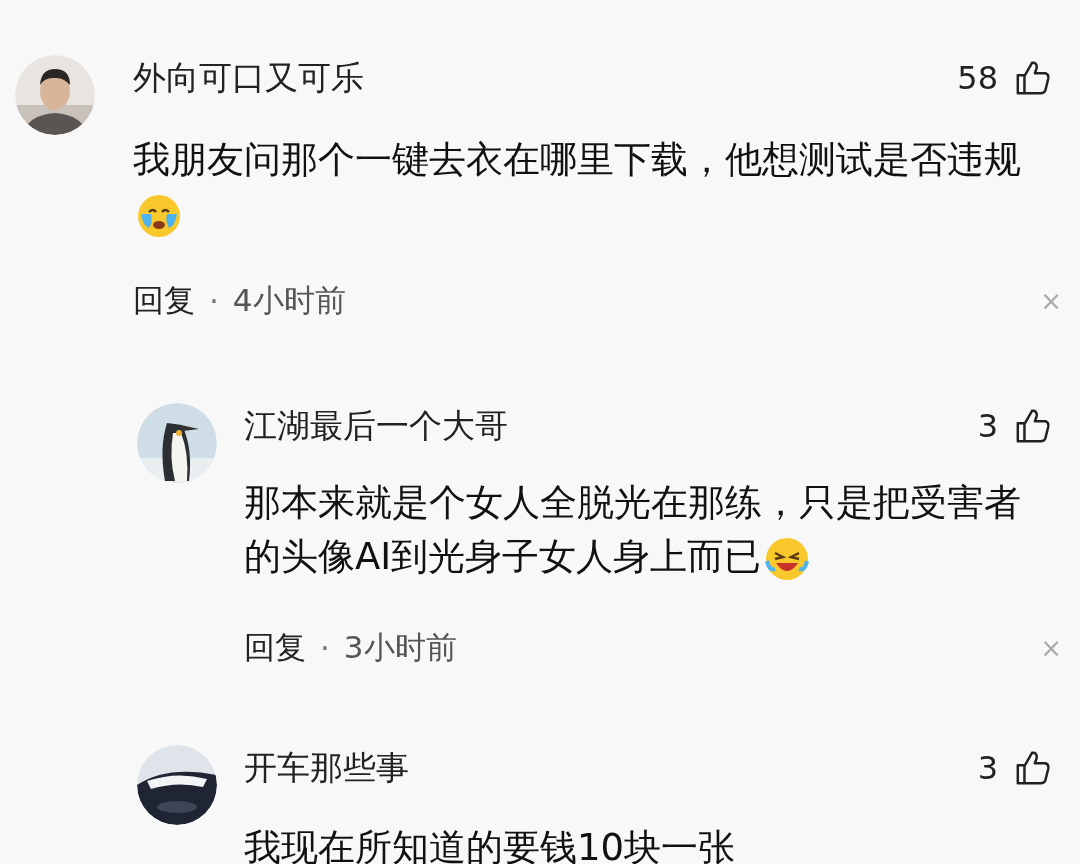  I want to click on user-name: 外向可口又可乐, so click(545, 78).